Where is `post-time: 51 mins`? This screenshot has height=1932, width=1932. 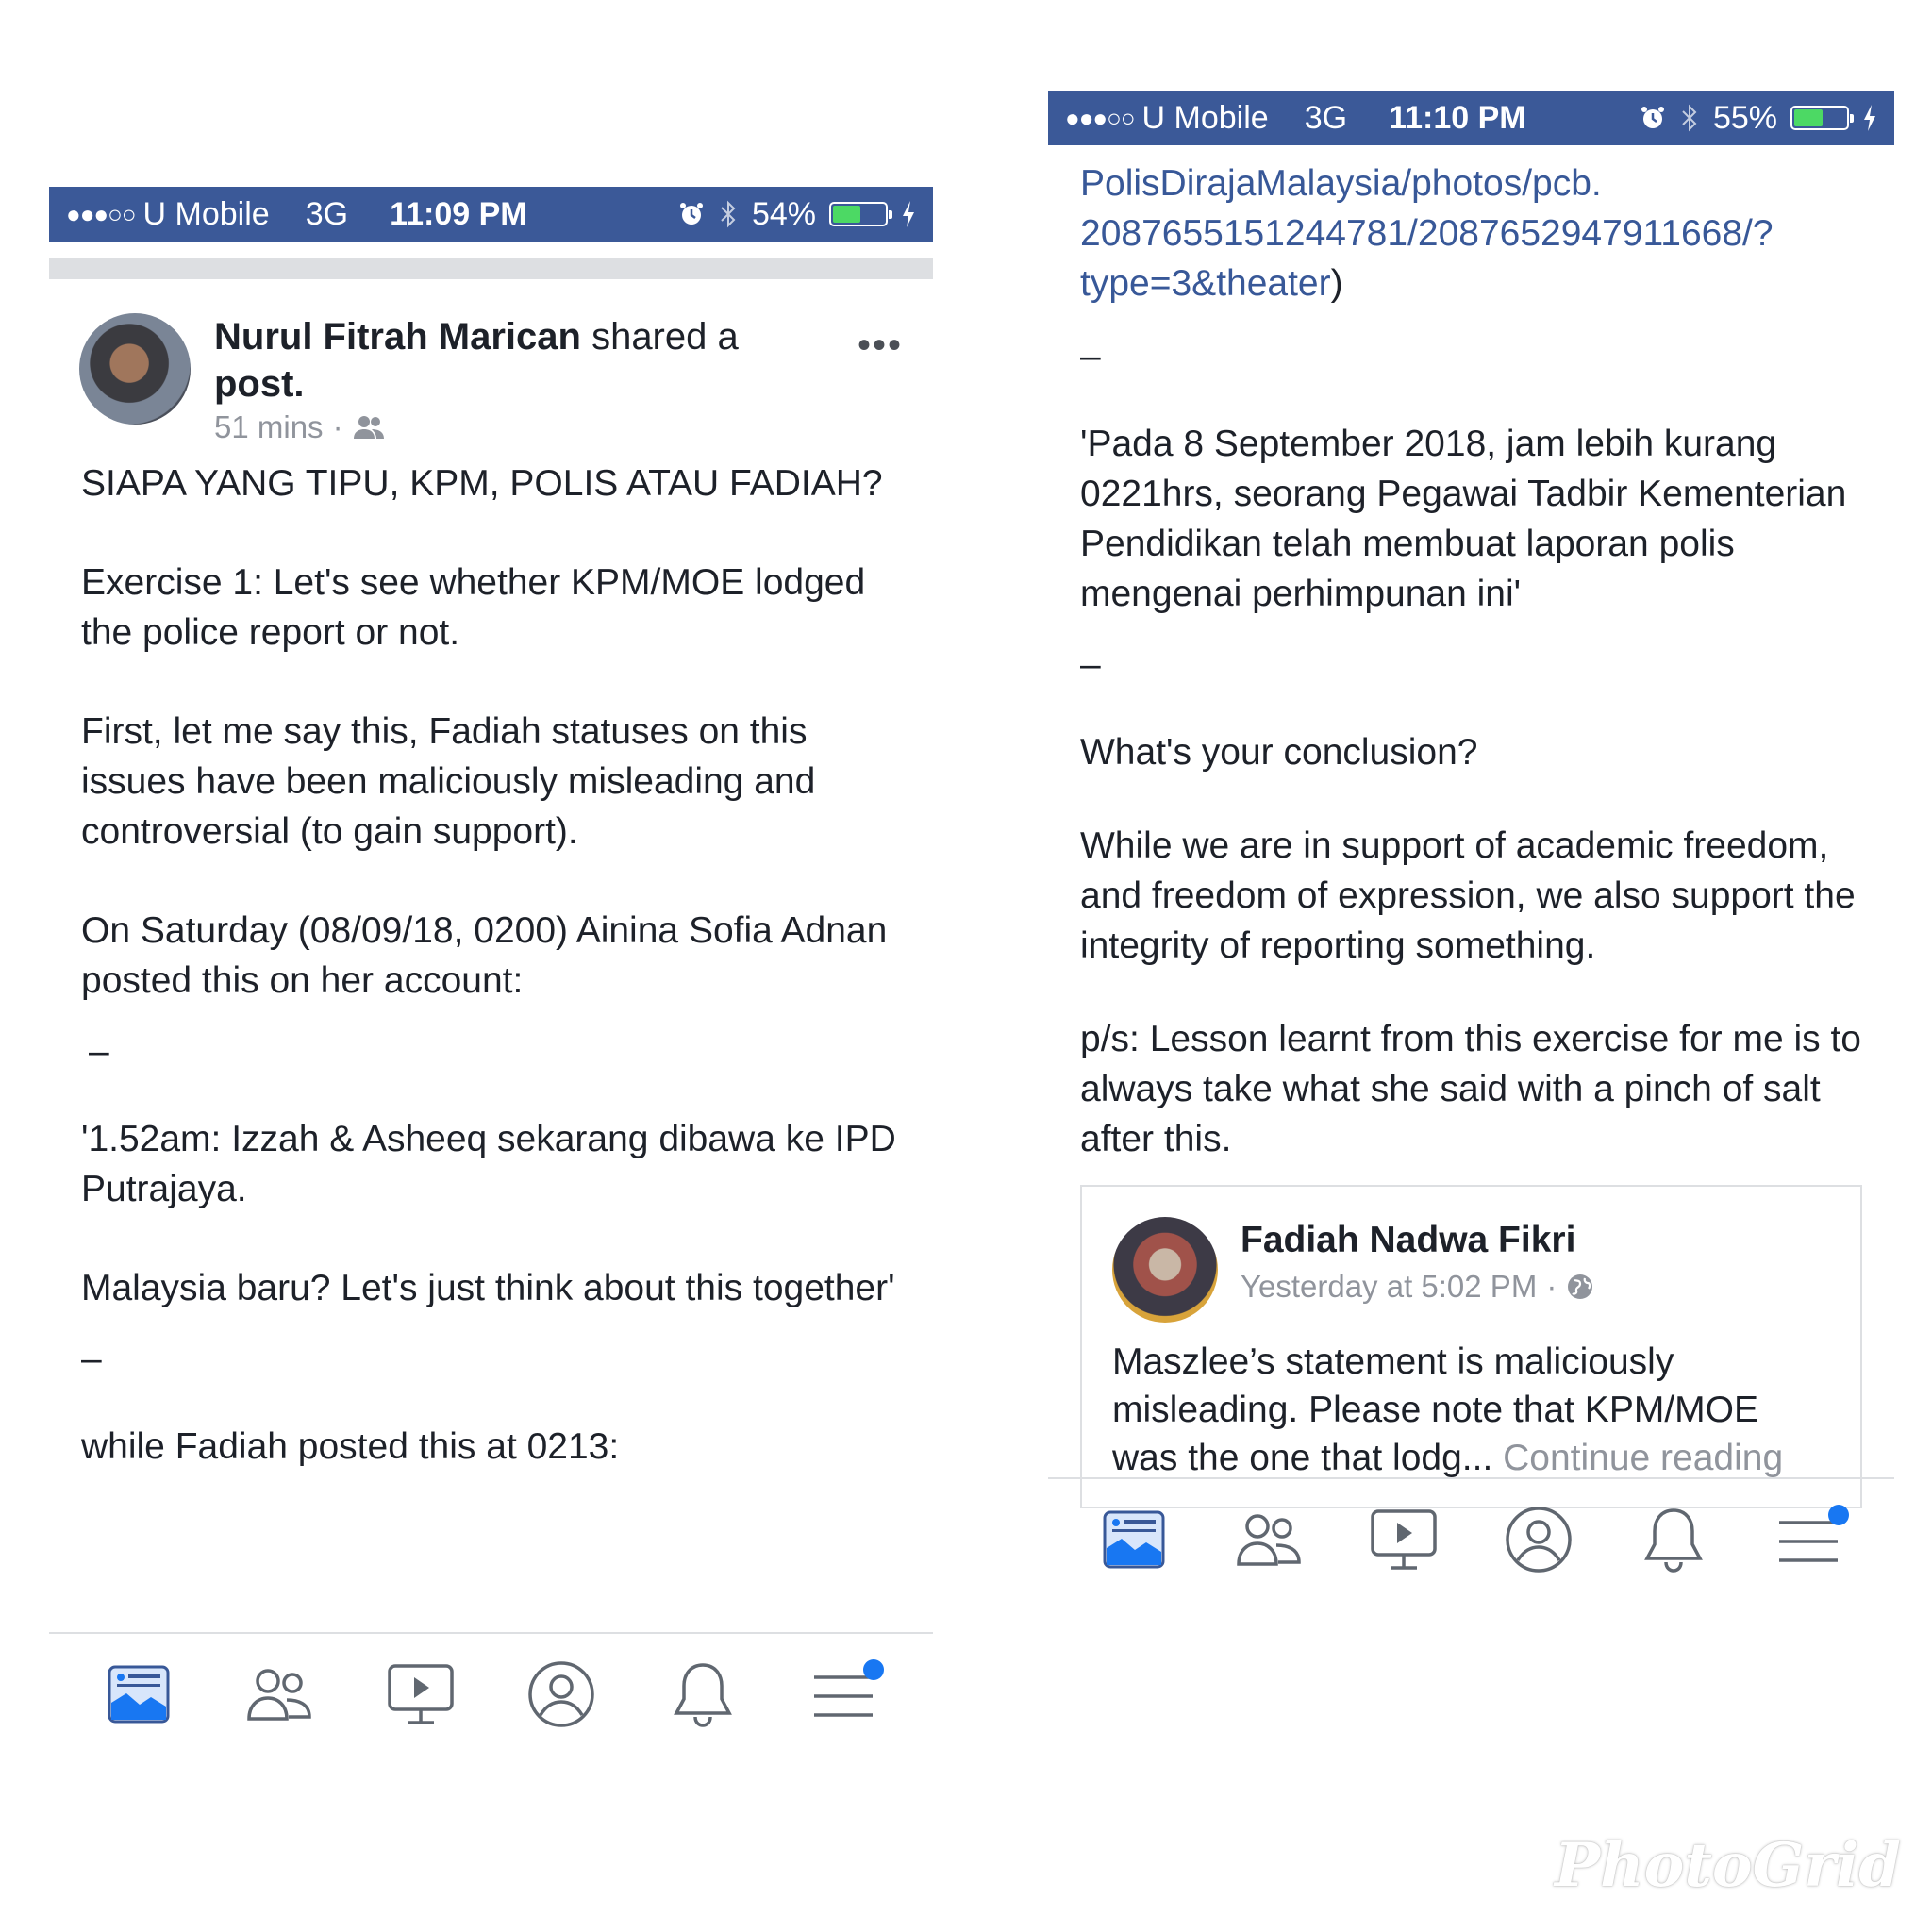
post-time: 51 mins is located at coordinates (269, 427).